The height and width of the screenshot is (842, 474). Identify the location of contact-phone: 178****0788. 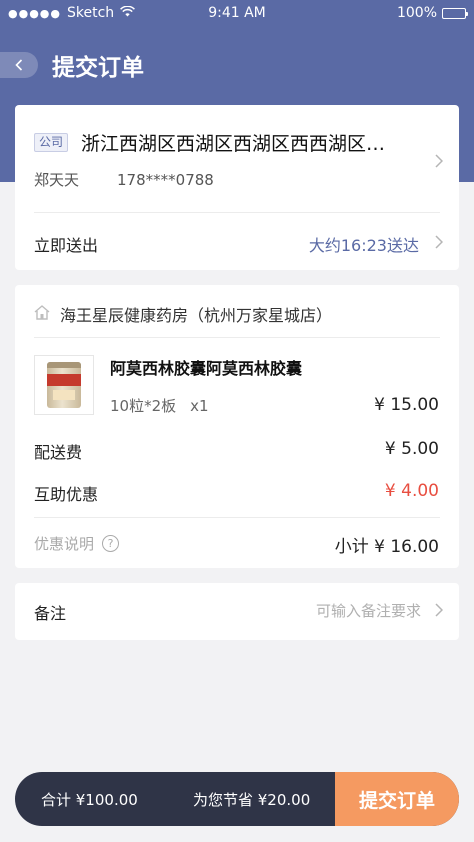
(165, 180).